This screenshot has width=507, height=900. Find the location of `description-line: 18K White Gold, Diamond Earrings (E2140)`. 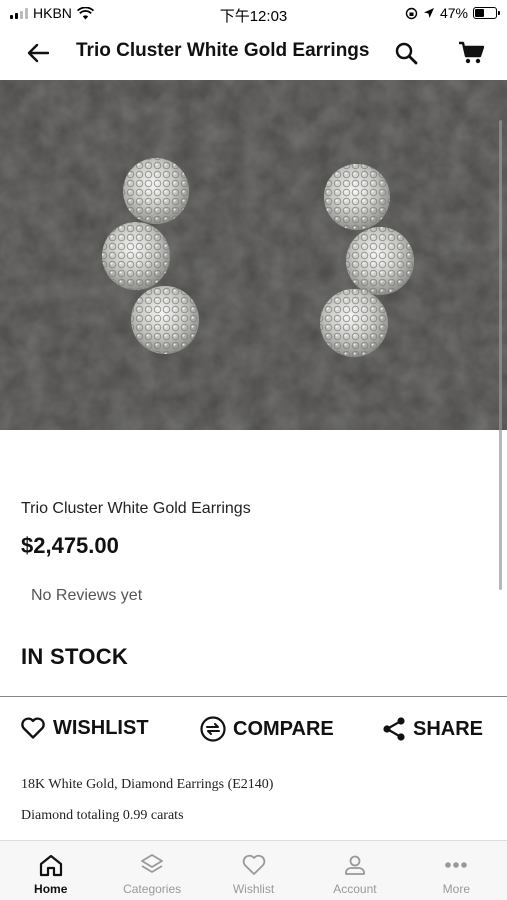

description-line: 18K White Gold, Diamond Earrings (E2140) is located at coordinates (147, 784).